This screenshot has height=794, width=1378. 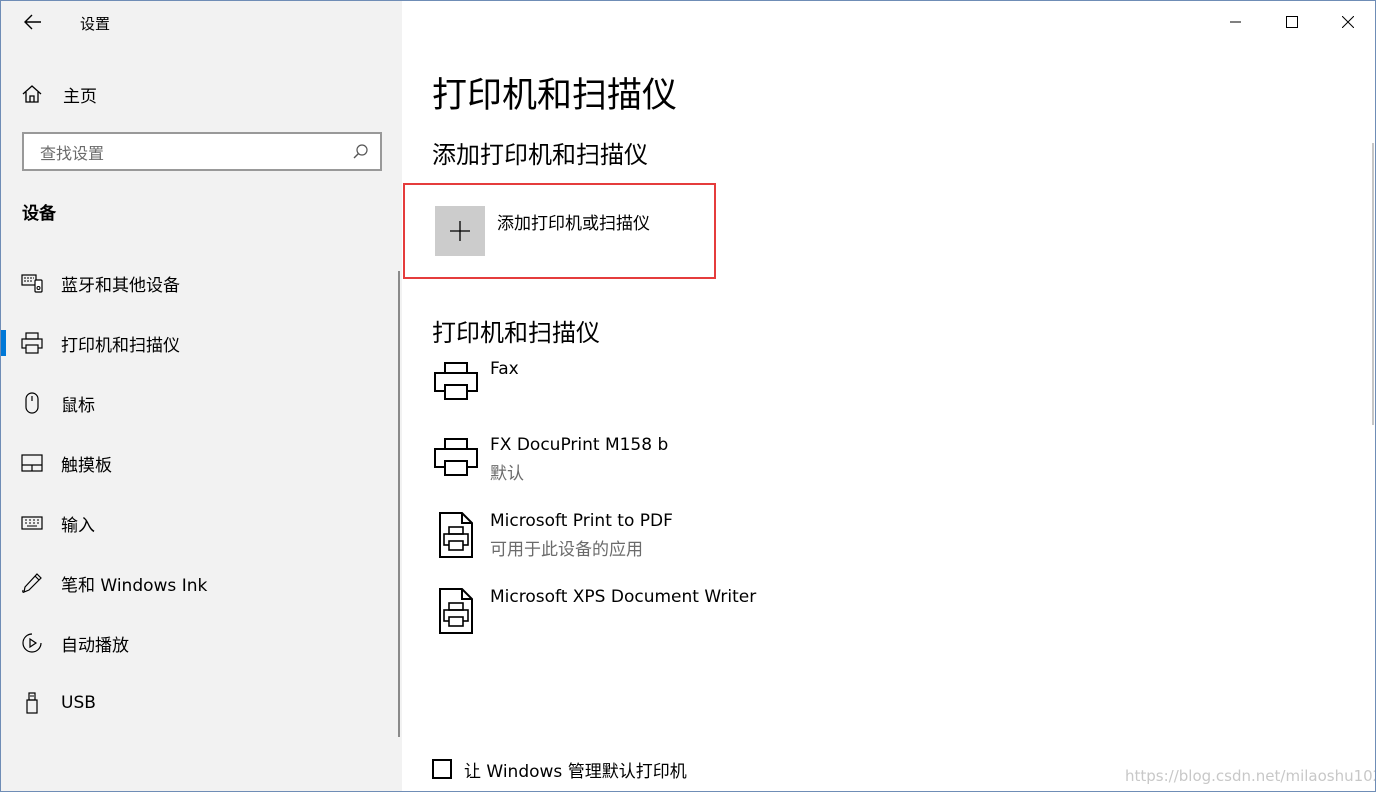 I want to click on sidebar-item-usb: USB, so click(x=198, y=703).